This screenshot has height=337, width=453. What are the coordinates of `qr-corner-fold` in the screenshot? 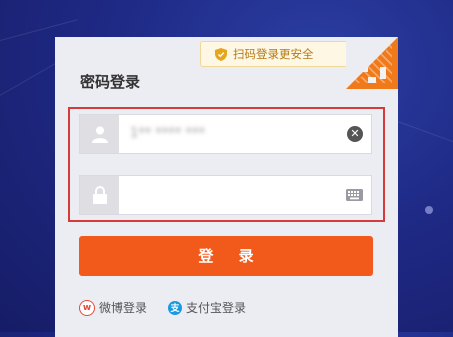 It's located at (372, 63).